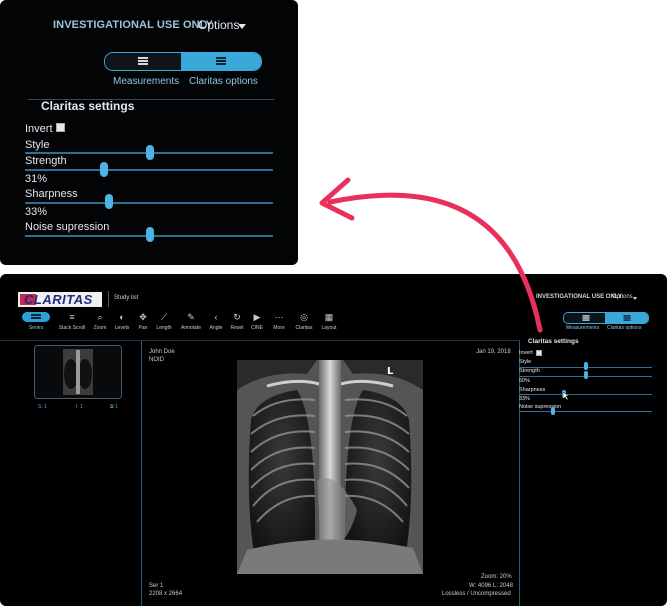  I want to click on zoom-level: Zoom: 20%, so click(496, 577).